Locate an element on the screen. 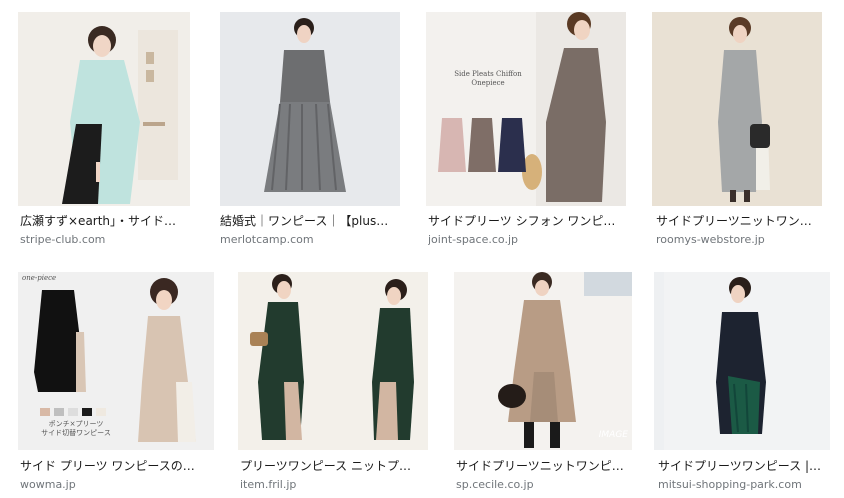 The height and width of the screenshot is (498, 844). result-thumbnail: one-piece ポンチ×プリーツ サイド切替ワンピース is located at coordinates (116, 361).